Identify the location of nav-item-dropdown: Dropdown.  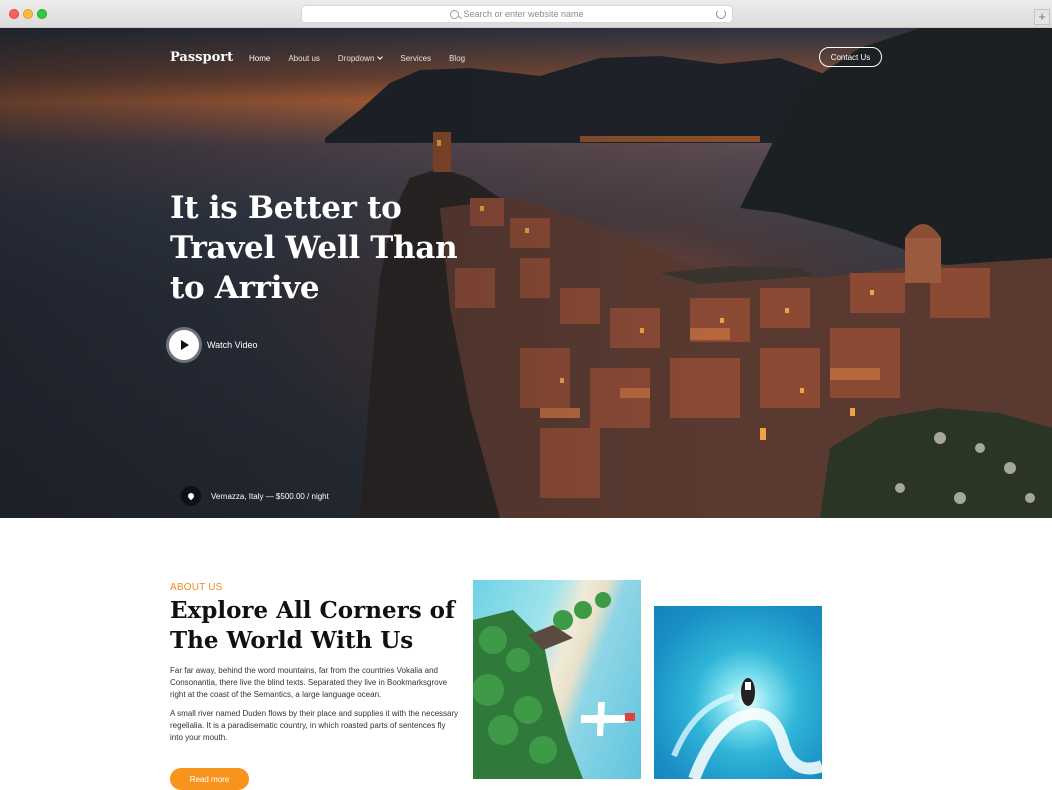
(360, 58).